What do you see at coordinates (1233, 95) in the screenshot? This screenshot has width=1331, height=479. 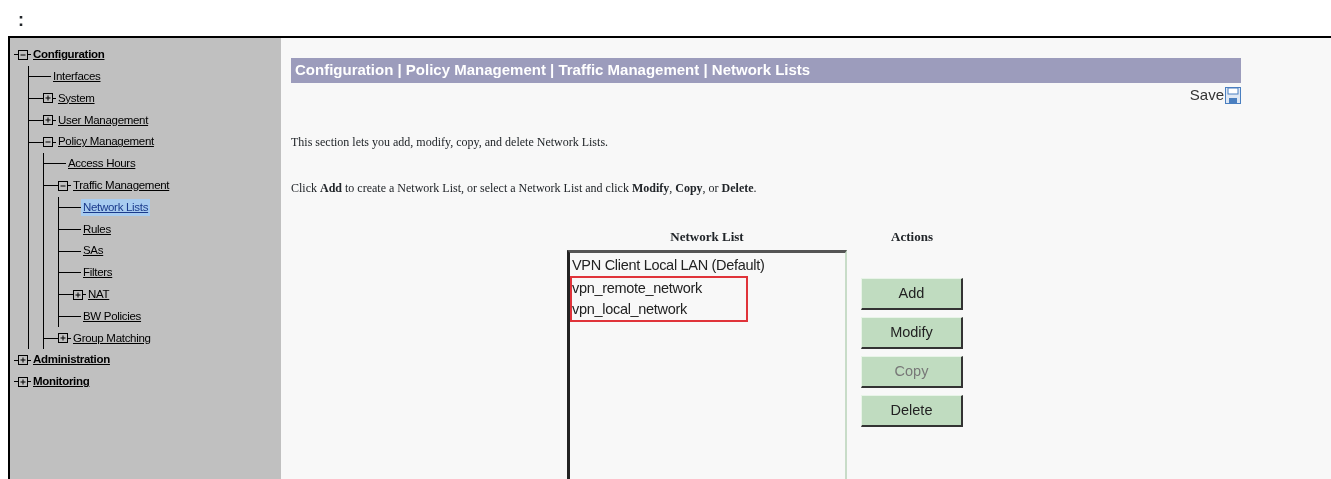 I see `save-icon` at bounding box center [1233, 95].